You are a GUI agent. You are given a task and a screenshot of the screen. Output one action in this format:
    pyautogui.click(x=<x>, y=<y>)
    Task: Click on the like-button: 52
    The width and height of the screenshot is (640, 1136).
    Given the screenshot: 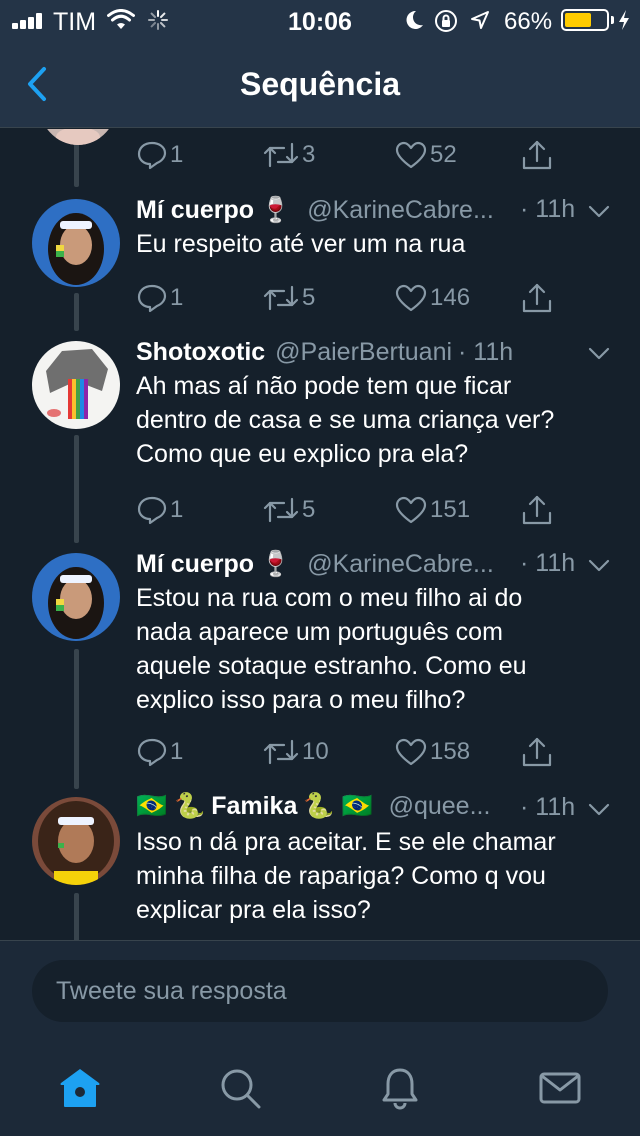 What is the action you would take?
    pyautogui.click(x=425, y=155)
    